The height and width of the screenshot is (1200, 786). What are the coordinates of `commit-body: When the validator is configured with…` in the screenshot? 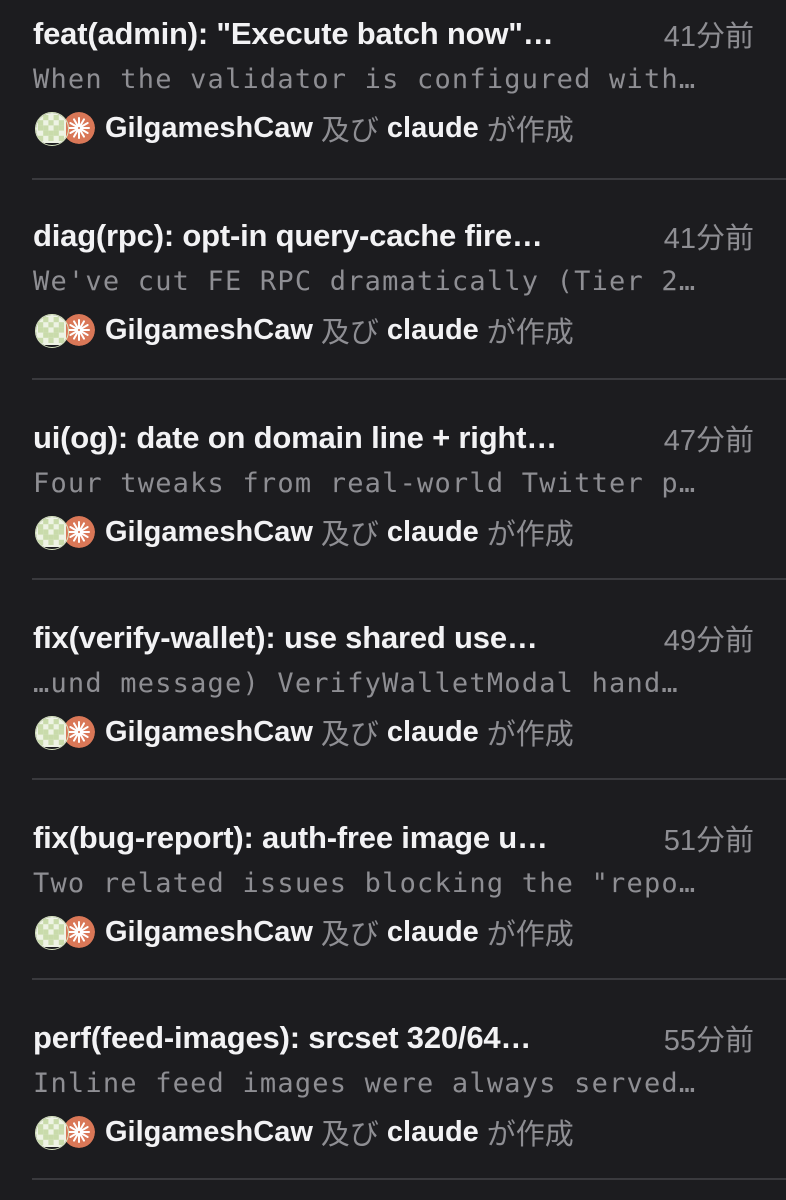 It's located at (365, 79).